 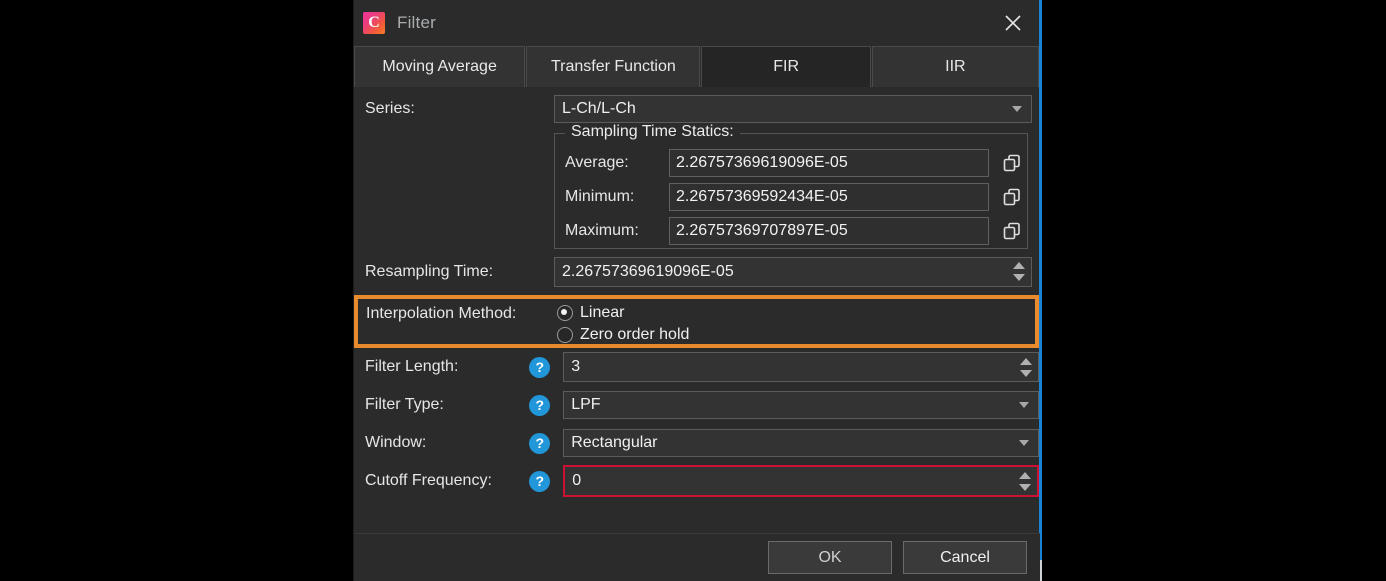 I want to click on filter-tabs: Moving Average Transfer Function FIR IIR, so click(x=696, y=66).